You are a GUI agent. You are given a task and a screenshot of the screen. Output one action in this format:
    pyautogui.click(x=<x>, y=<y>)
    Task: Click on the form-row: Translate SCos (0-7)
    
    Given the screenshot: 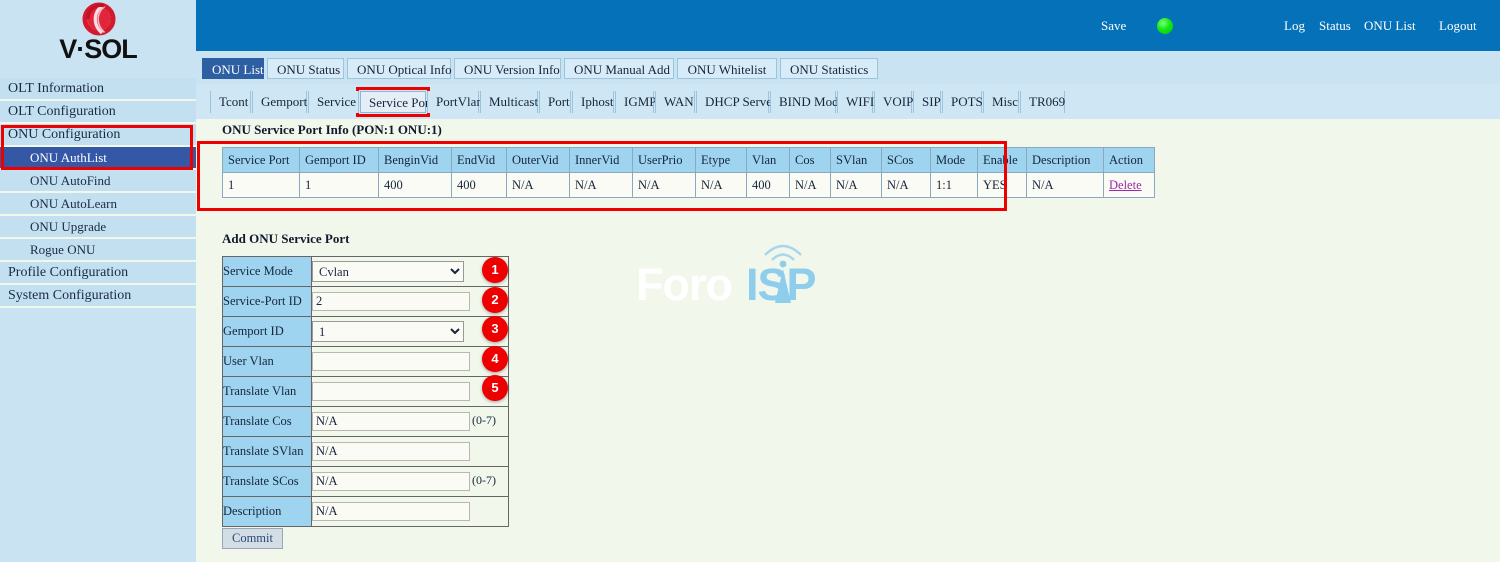 What is the action you would take?
    pyautogui.click(x=365, y=481)
    